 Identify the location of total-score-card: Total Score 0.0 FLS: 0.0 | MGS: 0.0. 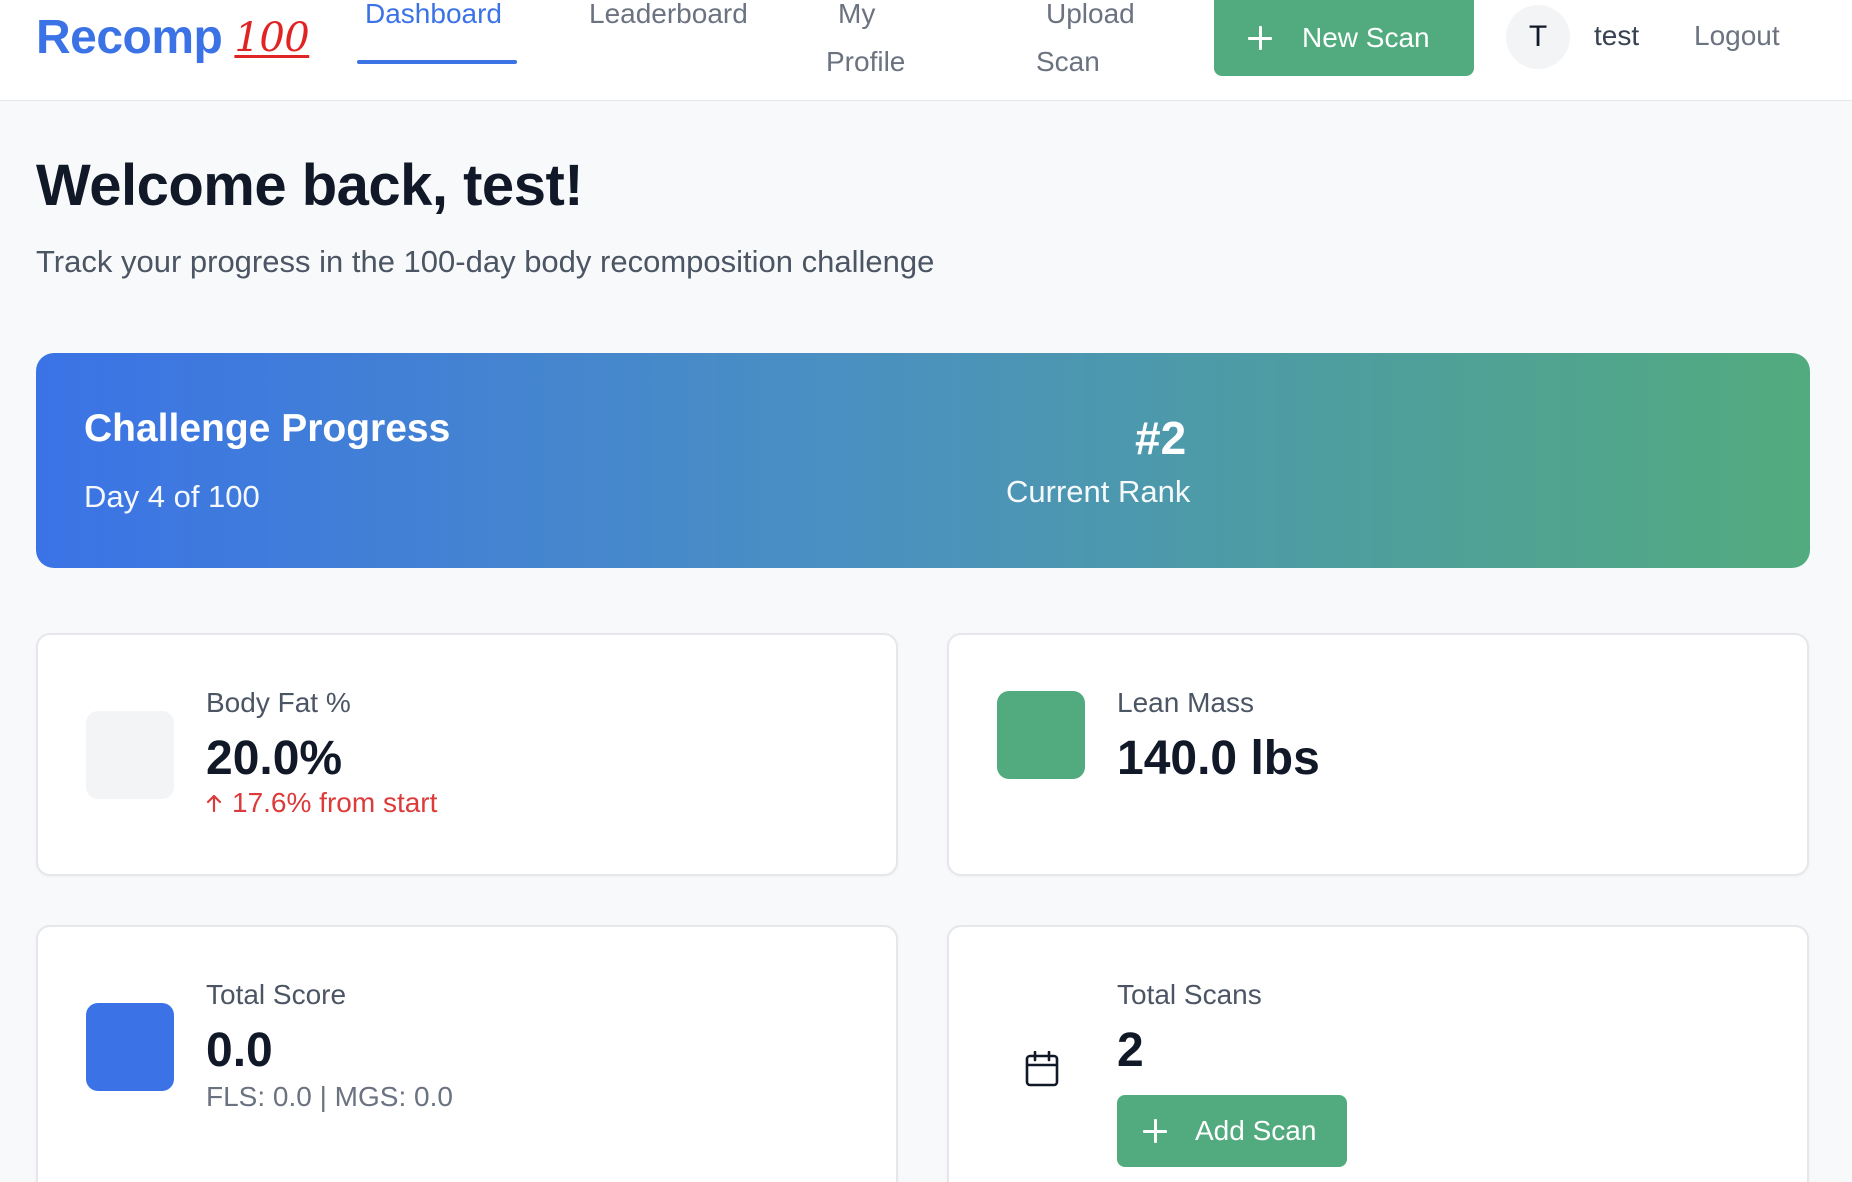
(467, 1053).